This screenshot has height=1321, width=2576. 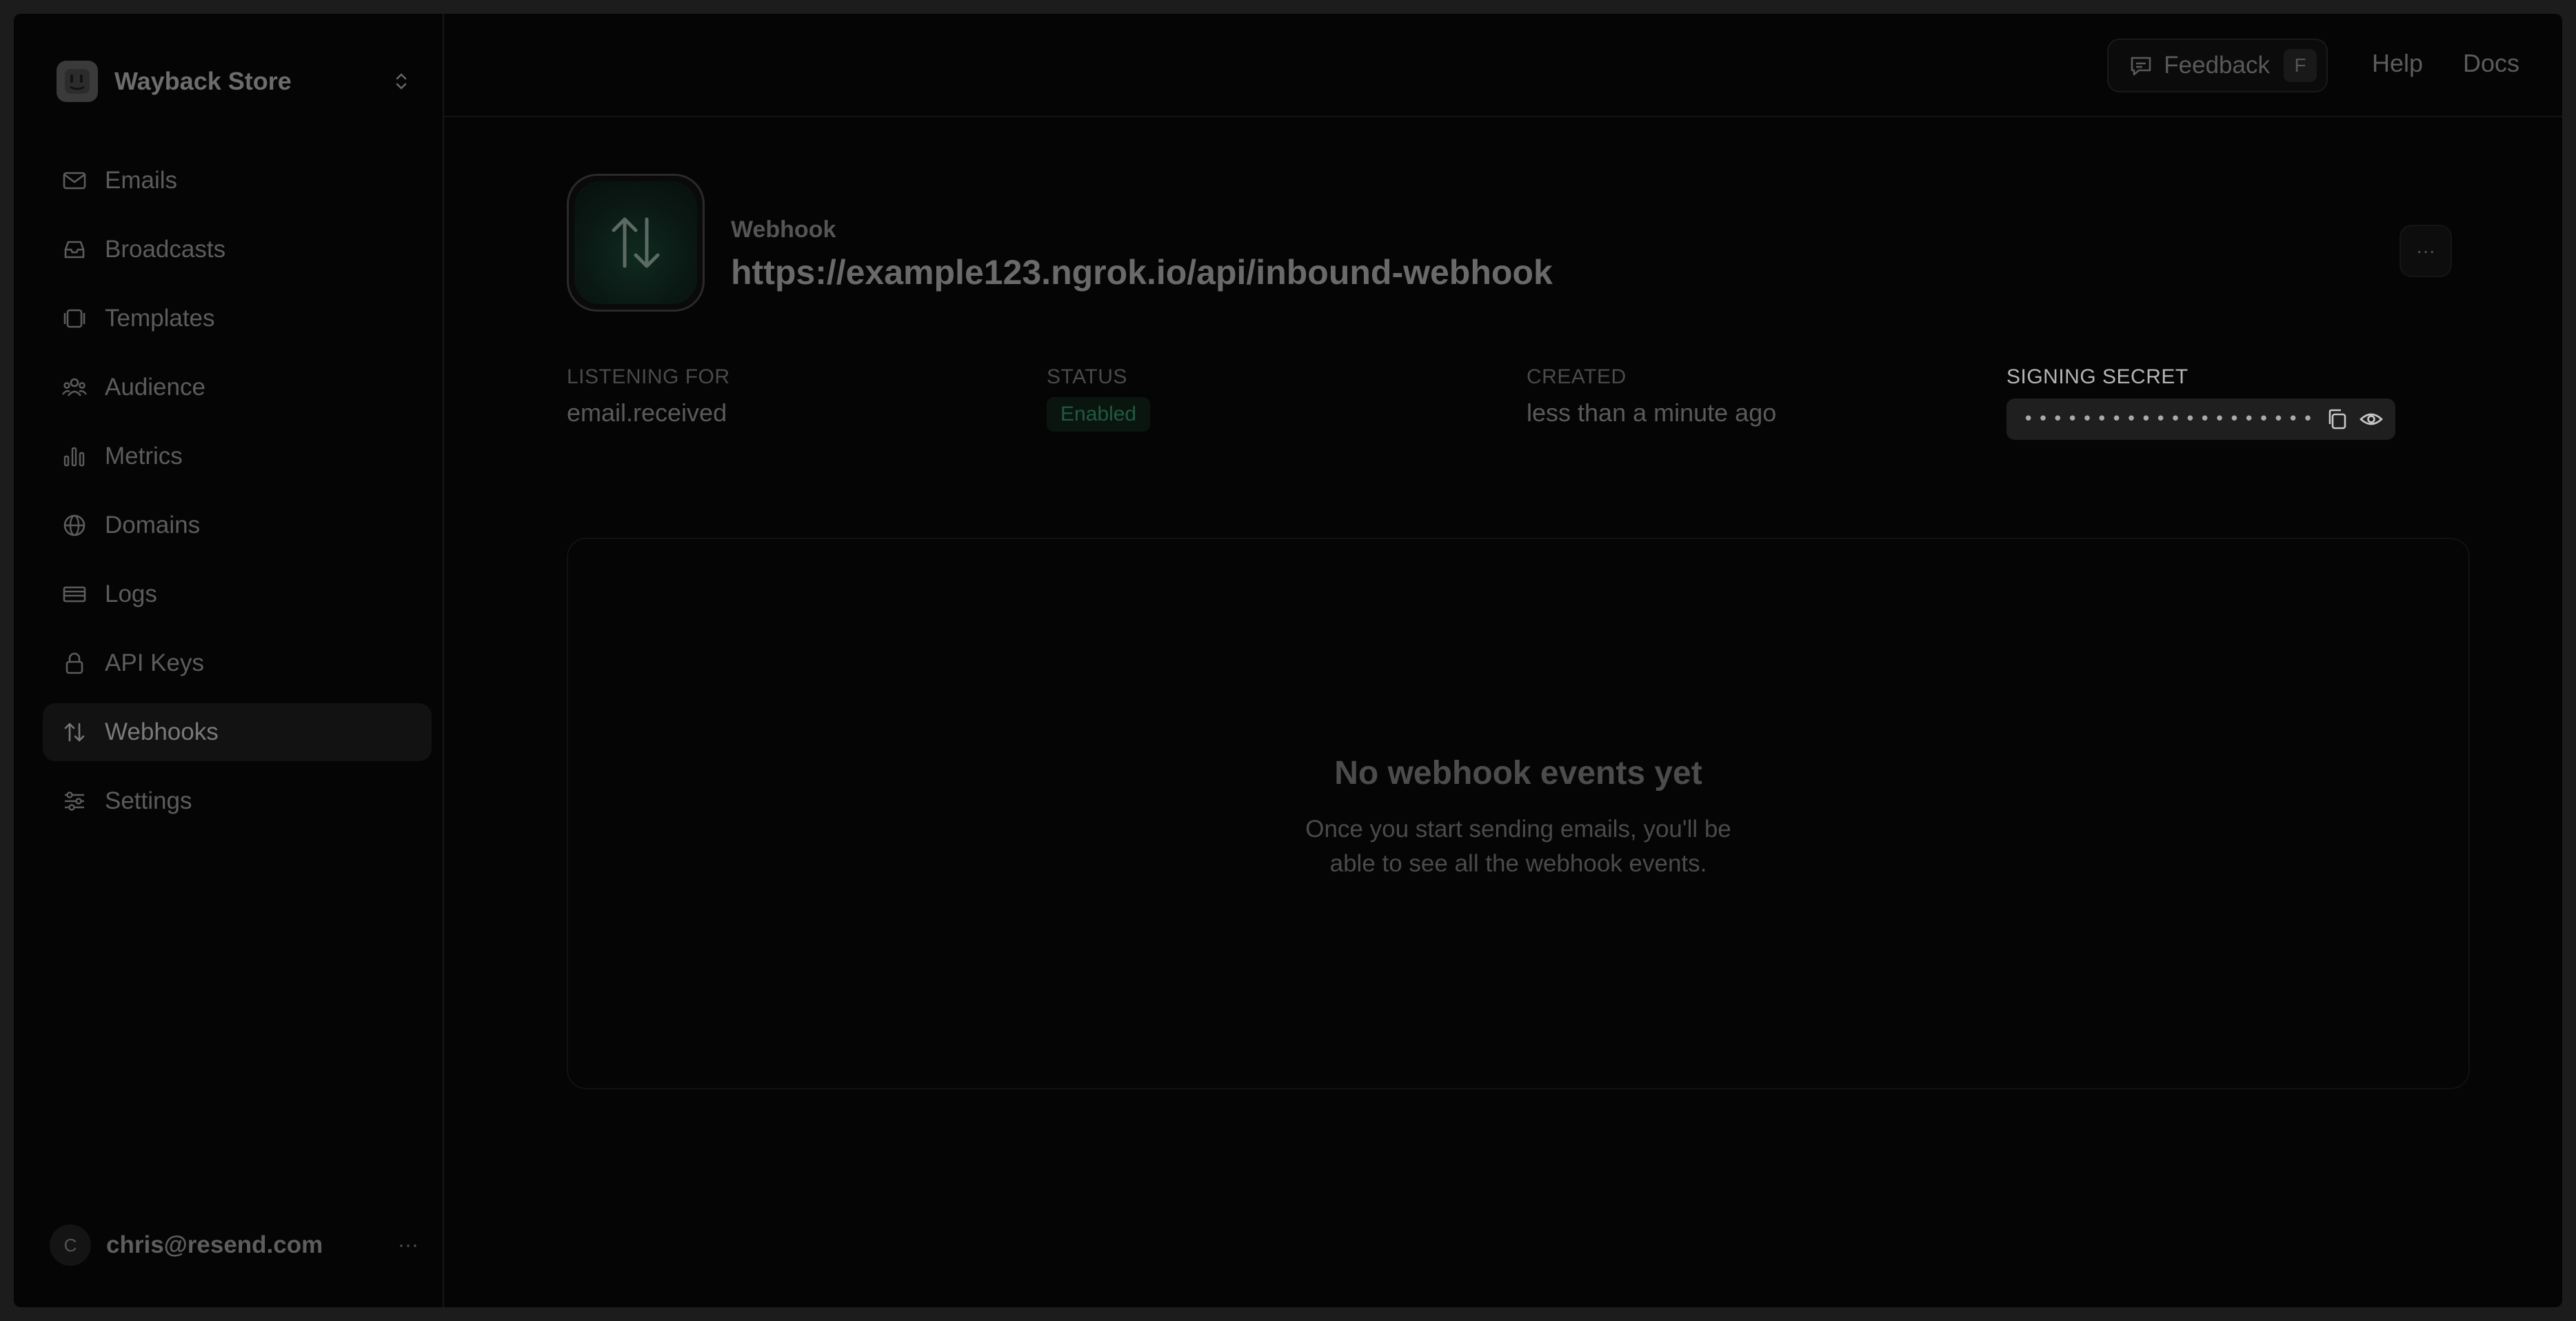 What do you see at coordinates (154, 663) in the screenshot?
I see `sidebar-item-label: API Keys` at bounding box center [154, 663].